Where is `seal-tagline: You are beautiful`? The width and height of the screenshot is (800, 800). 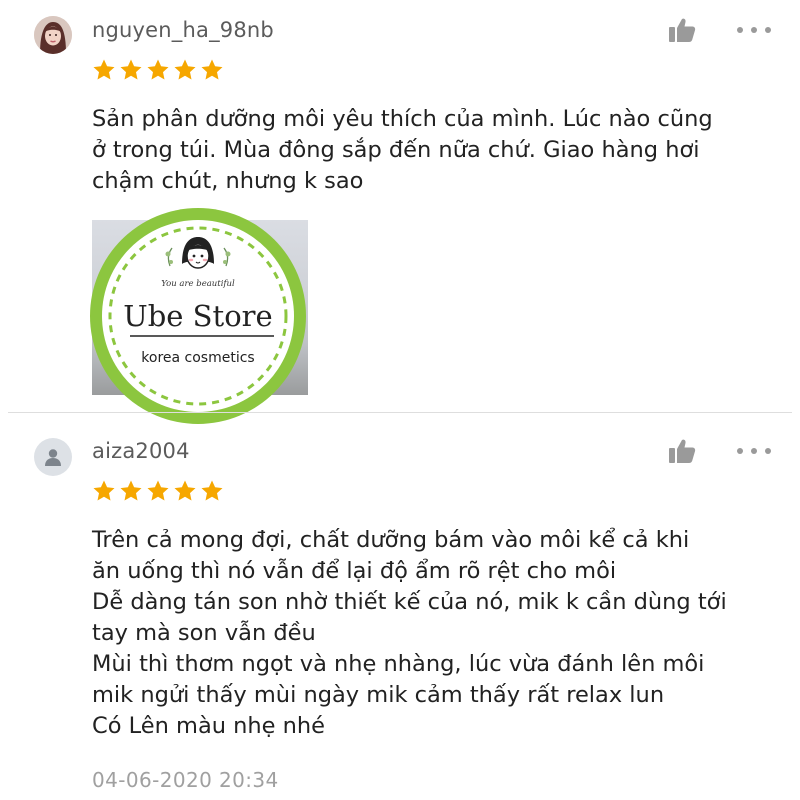 seal-tagline: You are beautiful is located at coordinates (198, 284).